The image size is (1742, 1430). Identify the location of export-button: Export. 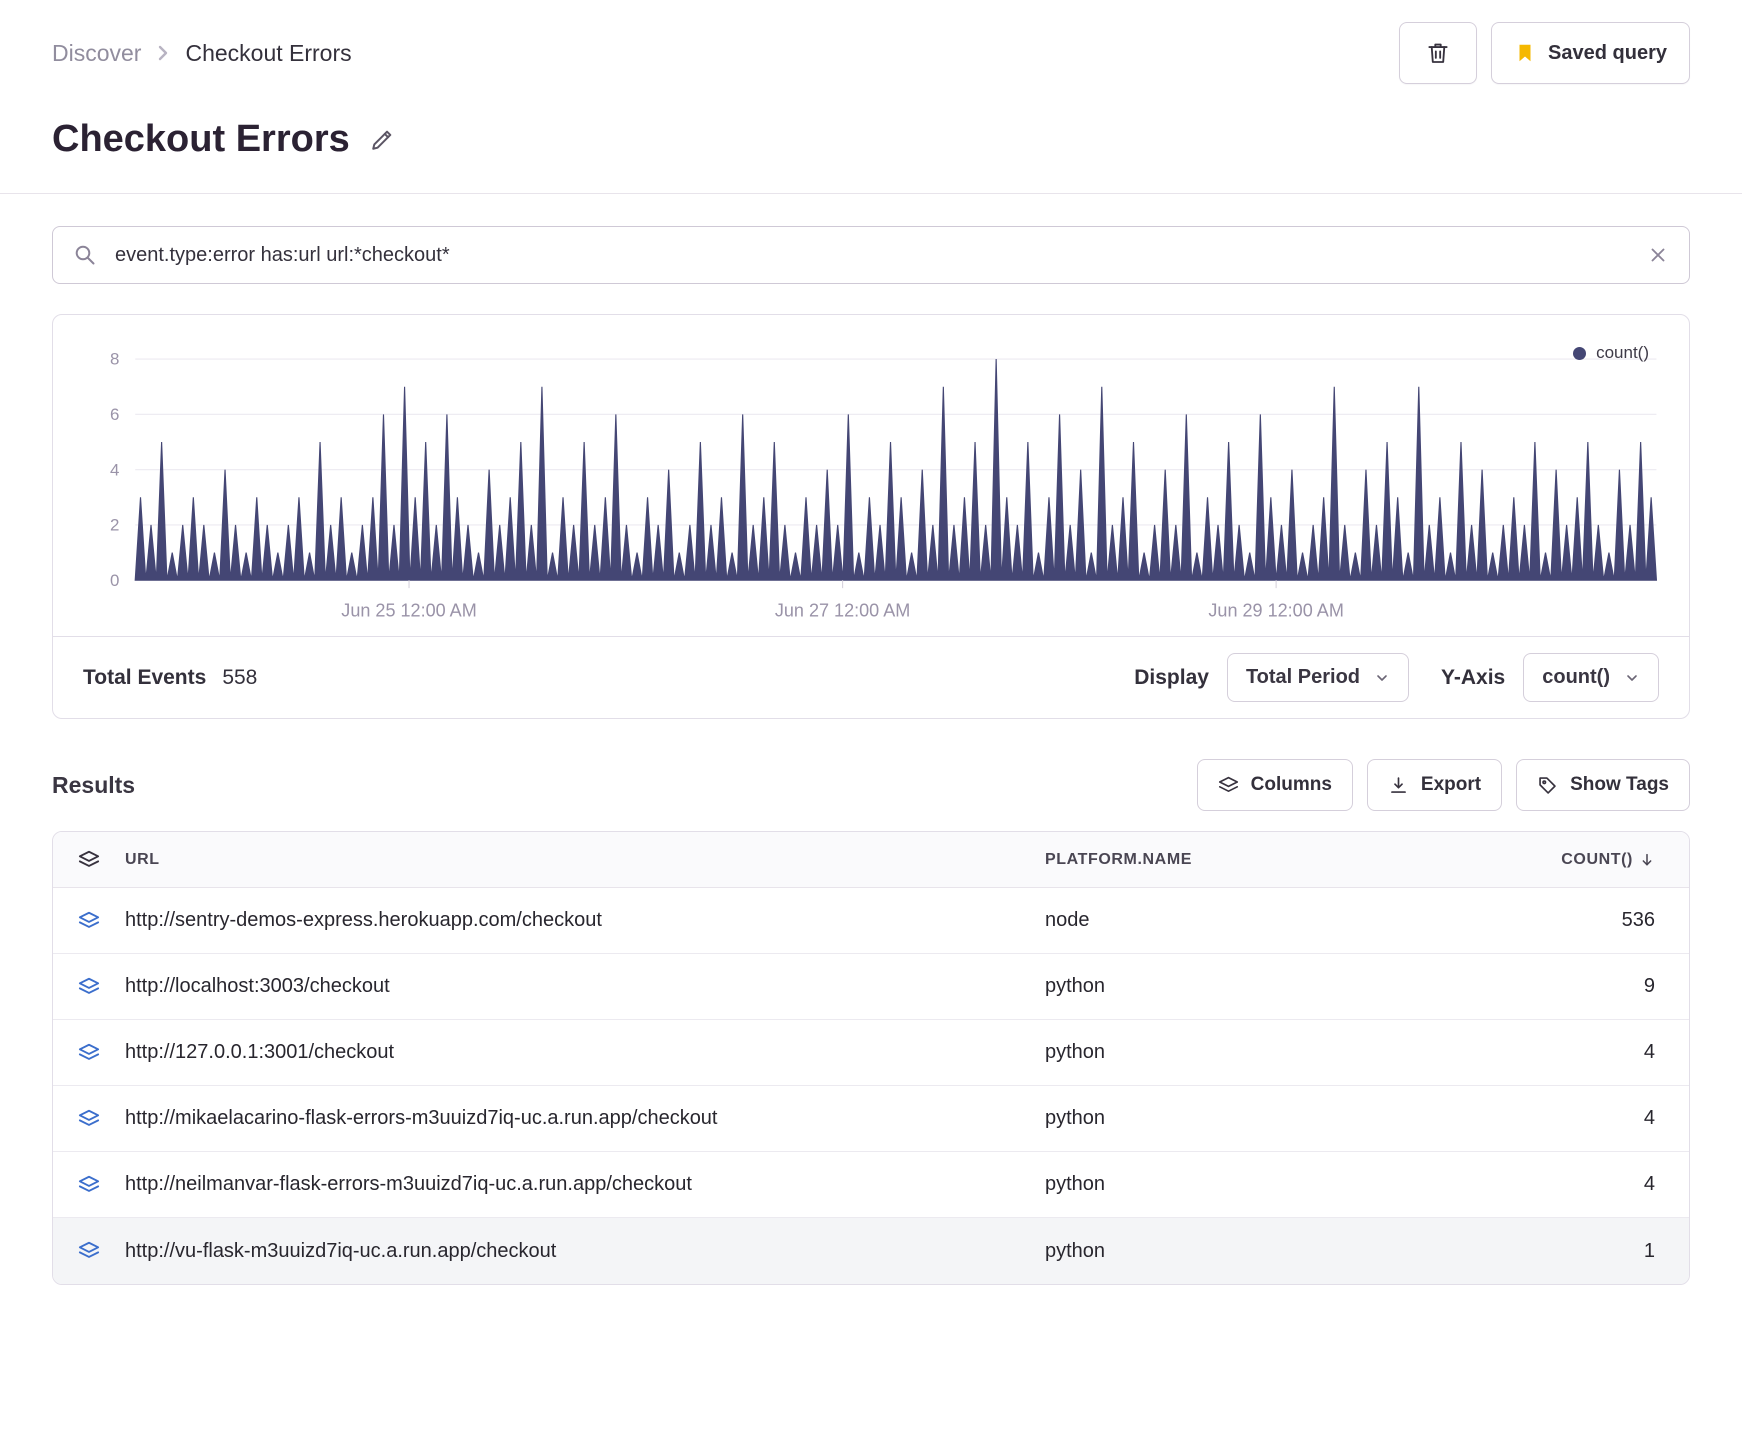
(1434, 785).